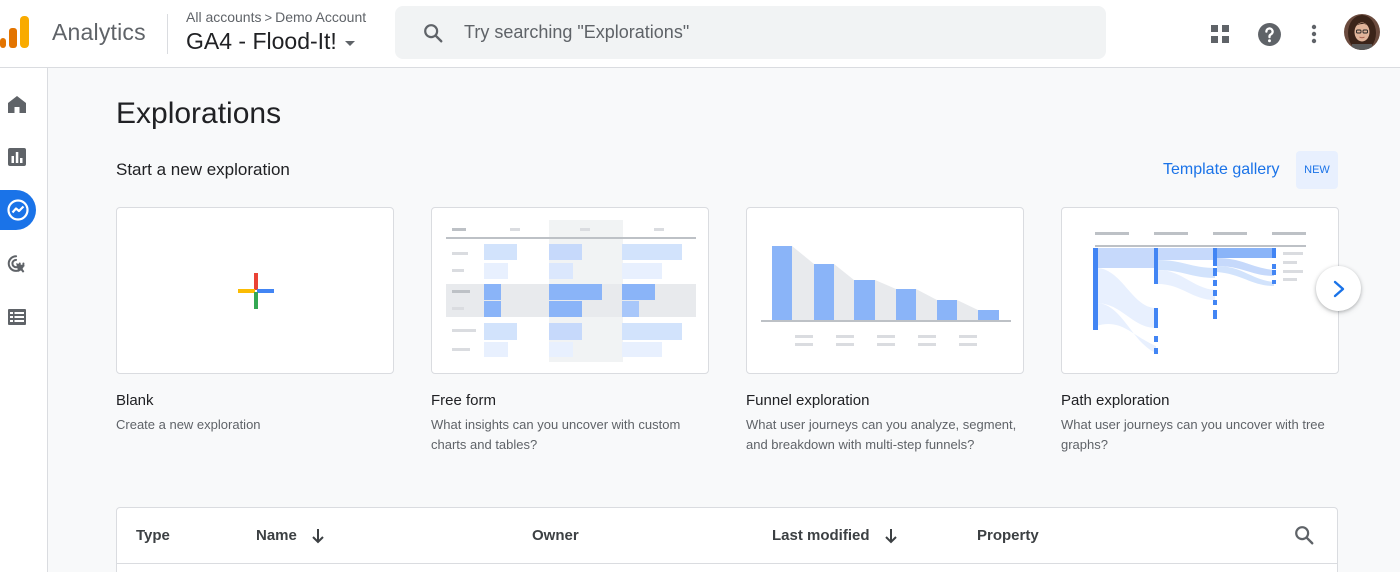 The height and width of the screenshot is (572, 1400). What do you see at coordinates (886, 296) in the screenshot?
I see `funnel-illustration` at bounding box center [886, 296].